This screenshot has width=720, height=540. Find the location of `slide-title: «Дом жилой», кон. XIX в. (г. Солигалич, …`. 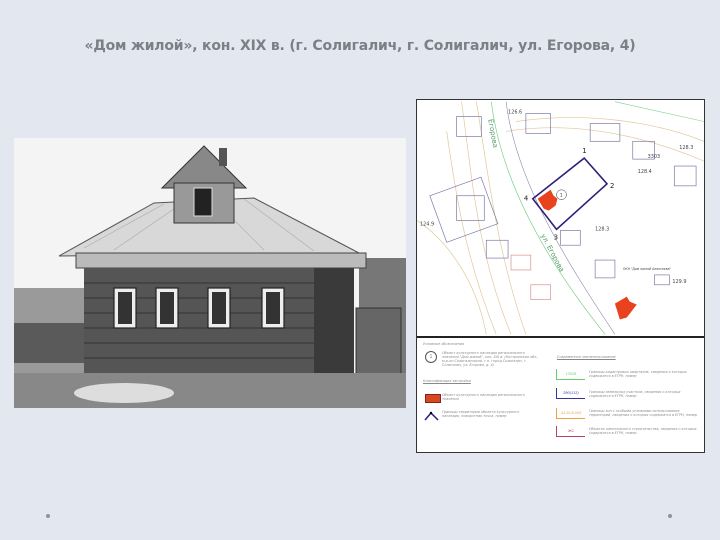

slide-title: «Дом жилой», кон. XIX в. (г. Солигалич, … is located at coordinates (360, 46).